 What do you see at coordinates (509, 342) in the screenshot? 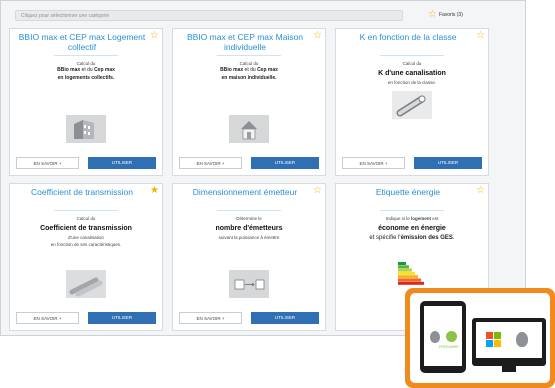
I see `monitor-icon` at bounding box center [509, 342].